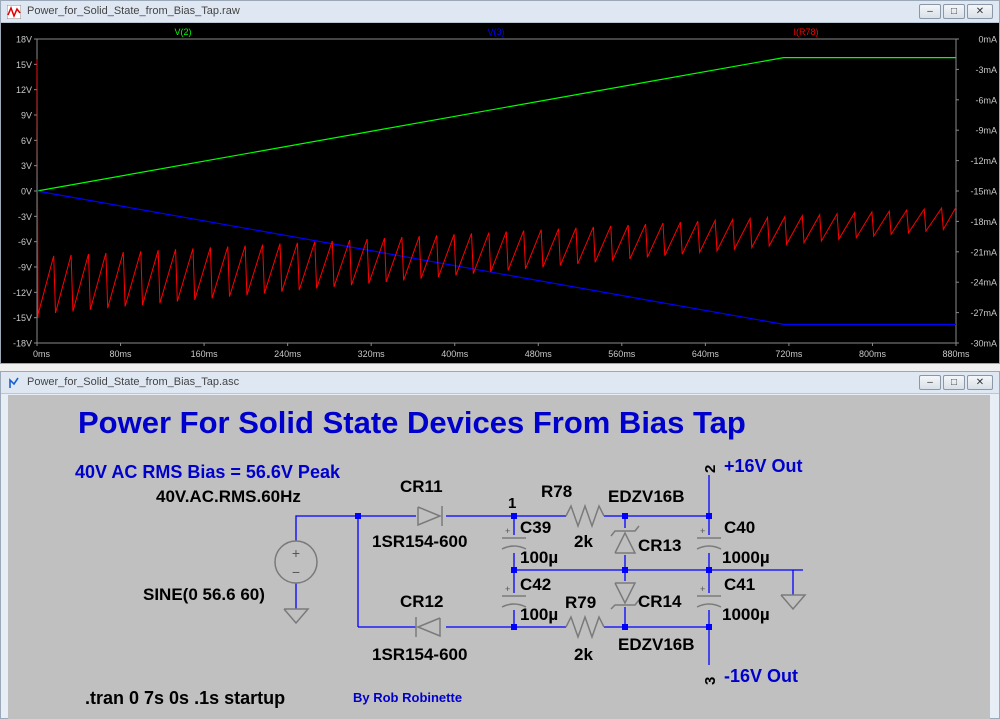 The width and height of the screenshot is (1000, 719). Describe the element at coordinates (746, 614) in the screenshot. I see `c41-value: 1000µ` at that location.